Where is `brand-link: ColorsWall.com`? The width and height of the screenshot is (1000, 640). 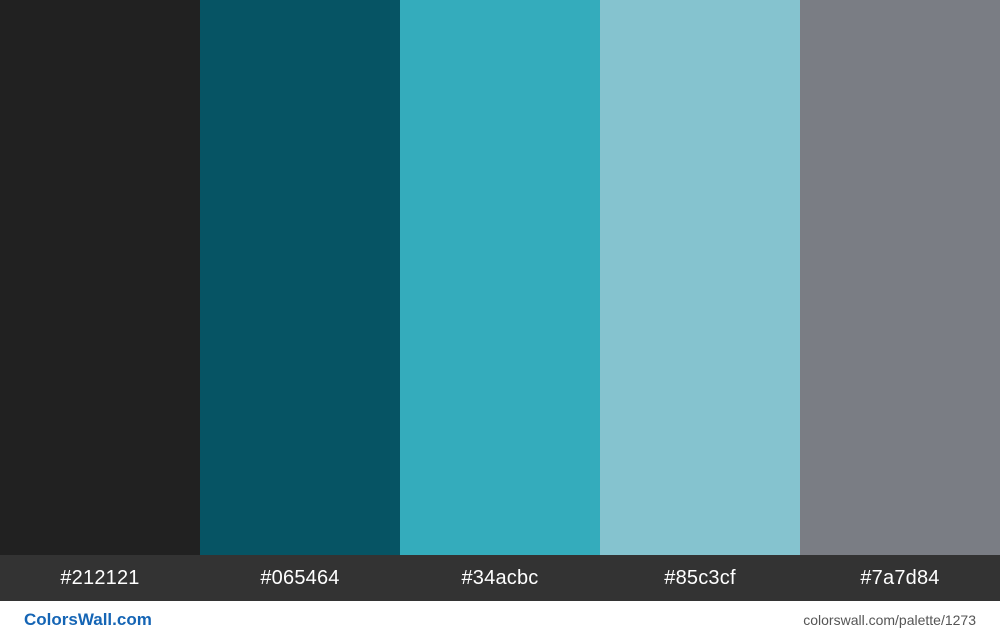 brand-link: ColorsWall.com is located at coordinates (88, 620).